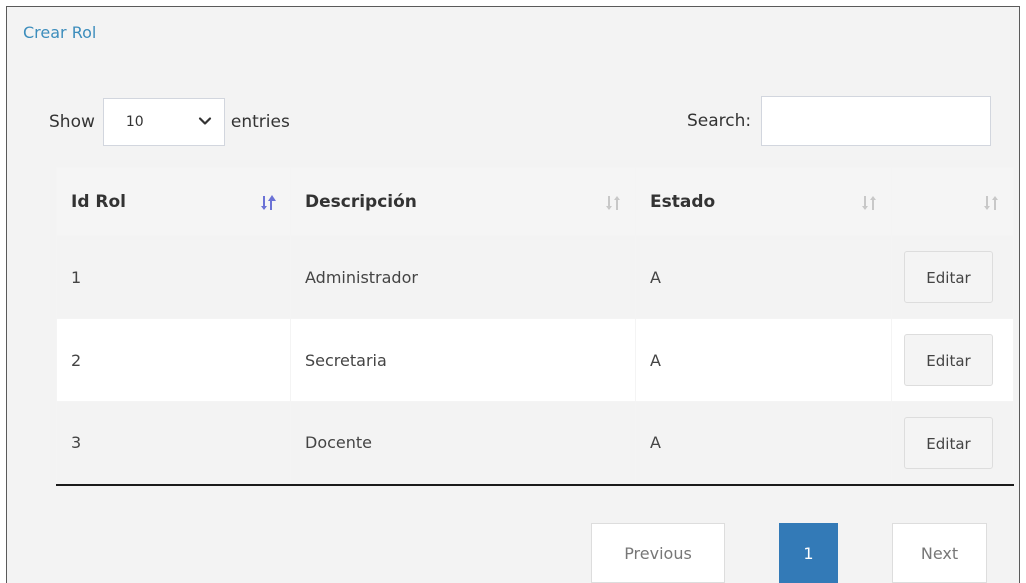 The height and width of the screenshot is (583, 1026). I want to click on column-header-actions, so click(952, 201).